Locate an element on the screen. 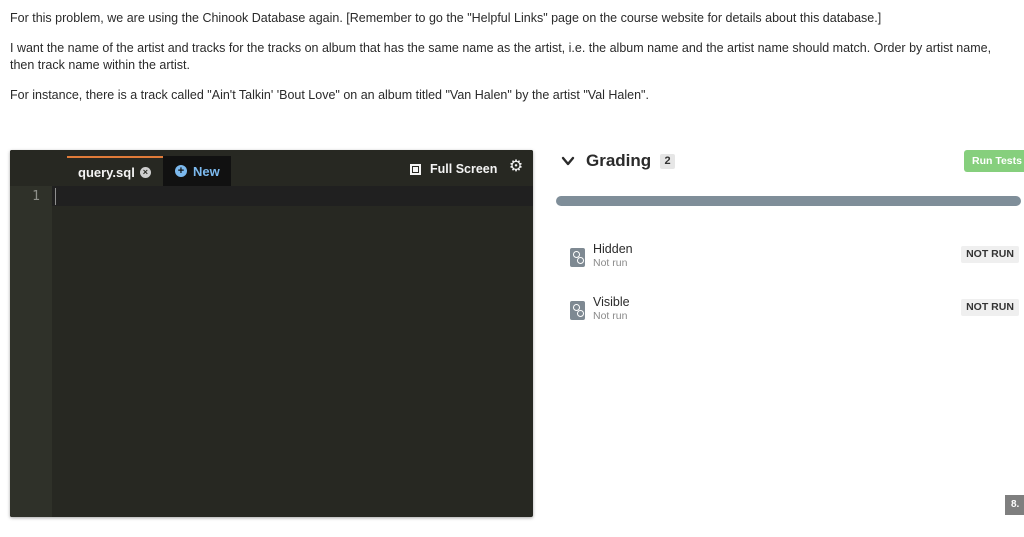  corner-badge: 8. is located at coordinates (1014, 505).